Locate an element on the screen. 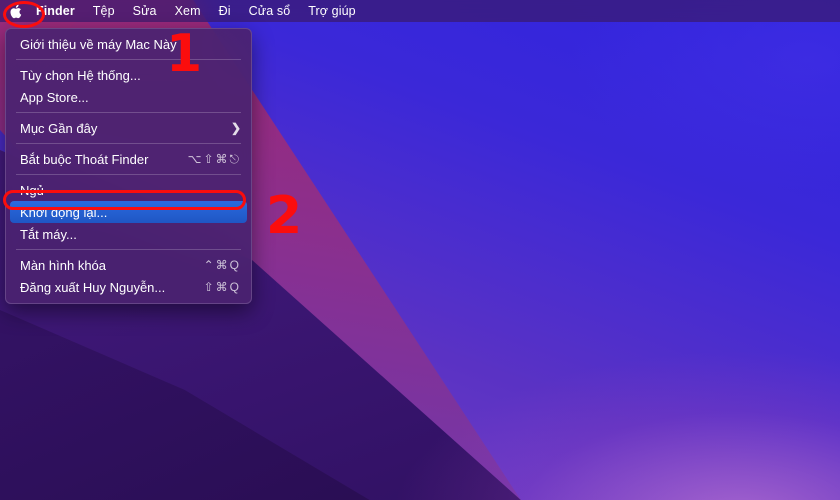 The image size is (840, 500). menu-item-lock-screen: Màn hình khóa ⌃⌘Q is located at coordinates (128, 265).